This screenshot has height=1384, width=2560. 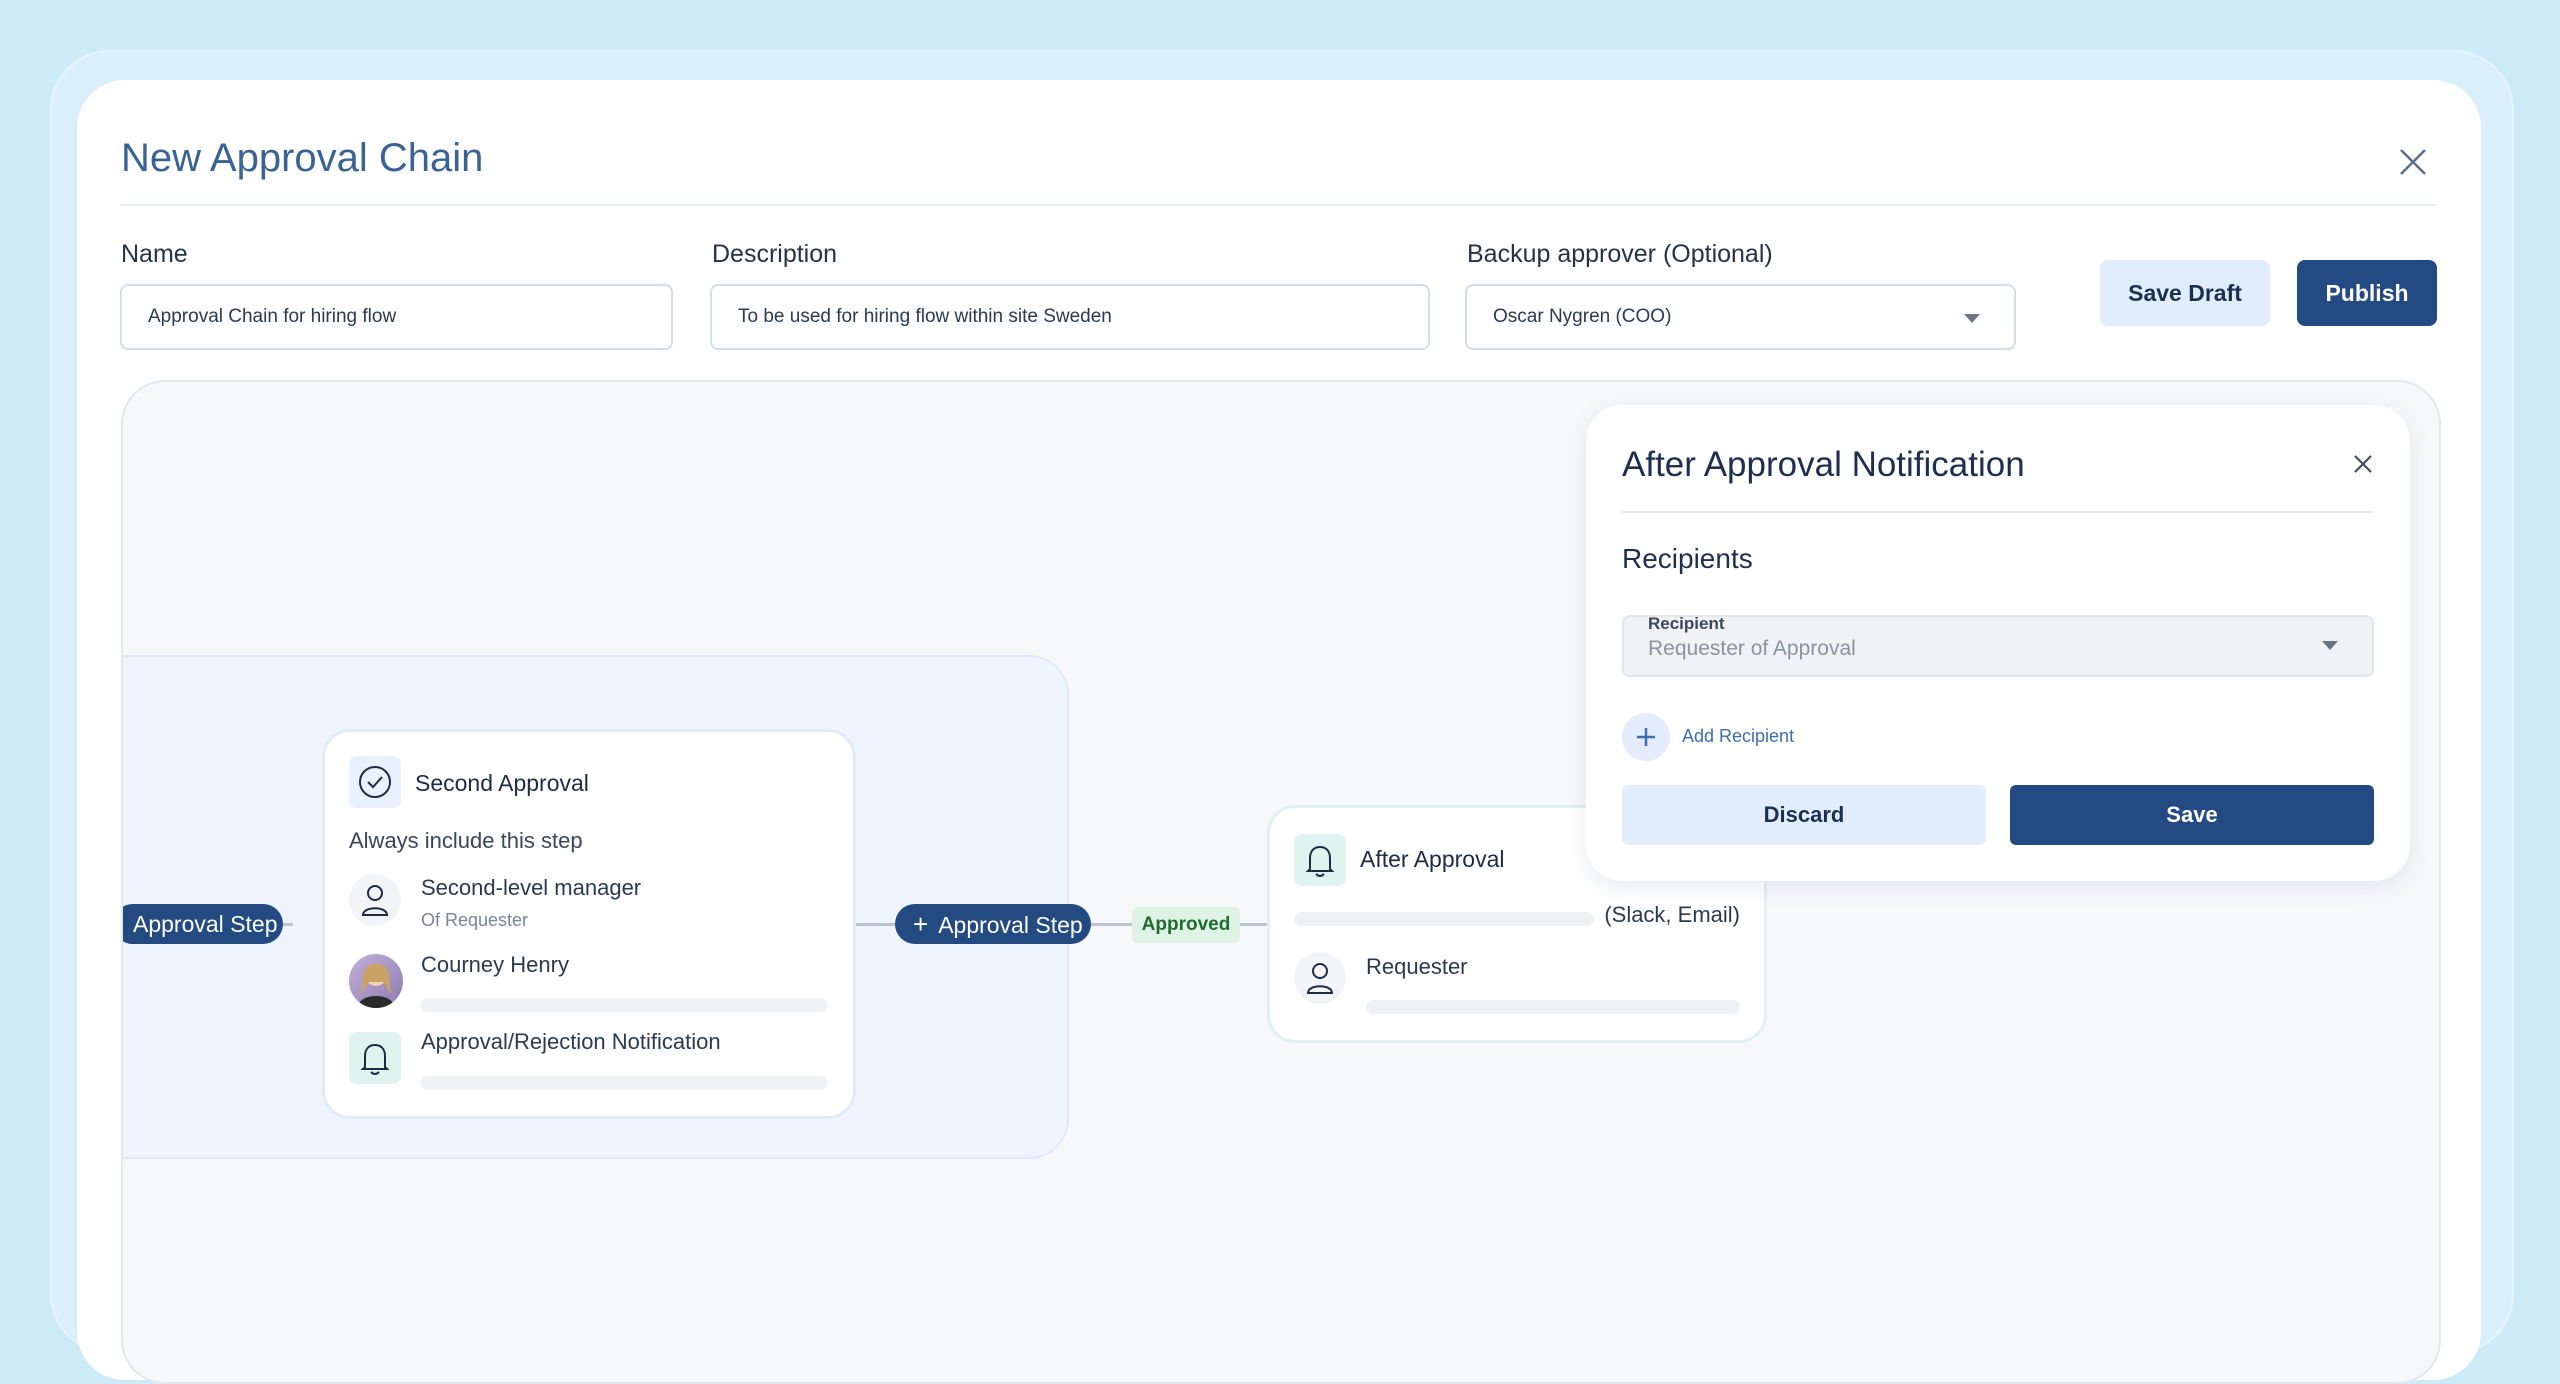 I want to click on description-label: Description, so click(x=775, y=254).